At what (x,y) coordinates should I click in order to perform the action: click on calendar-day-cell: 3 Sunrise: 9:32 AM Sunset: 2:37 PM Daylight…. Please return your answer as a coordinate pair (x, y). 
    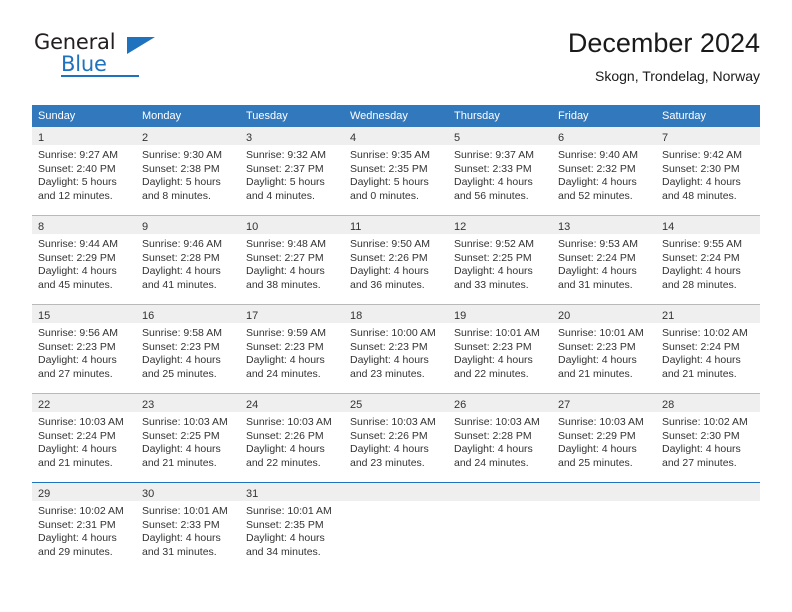
    Looking at the image, I should click on (292, 171).